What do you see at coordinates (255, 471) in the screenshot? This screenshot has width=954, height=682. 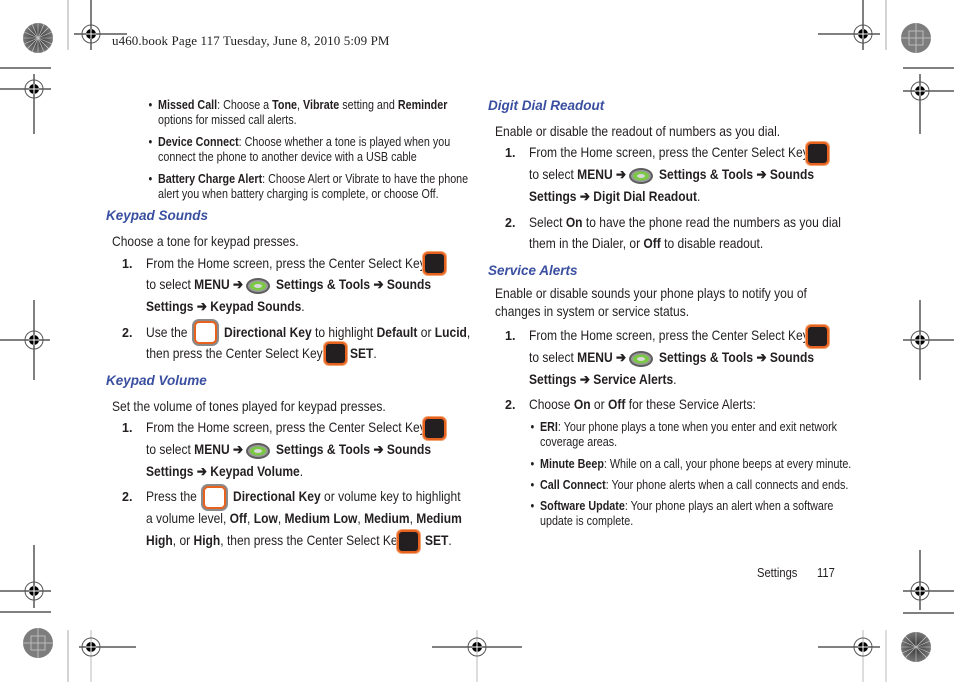 I see `path-item: Keypad Volume` at bounding box center [255, 471].